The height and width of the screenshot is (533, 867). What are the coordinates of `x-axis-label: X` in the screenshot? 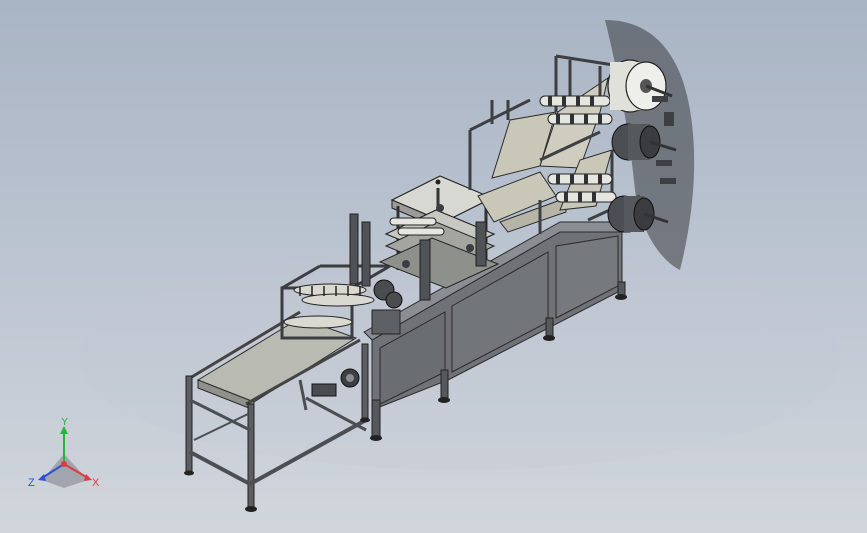 It's located at (96, 483).